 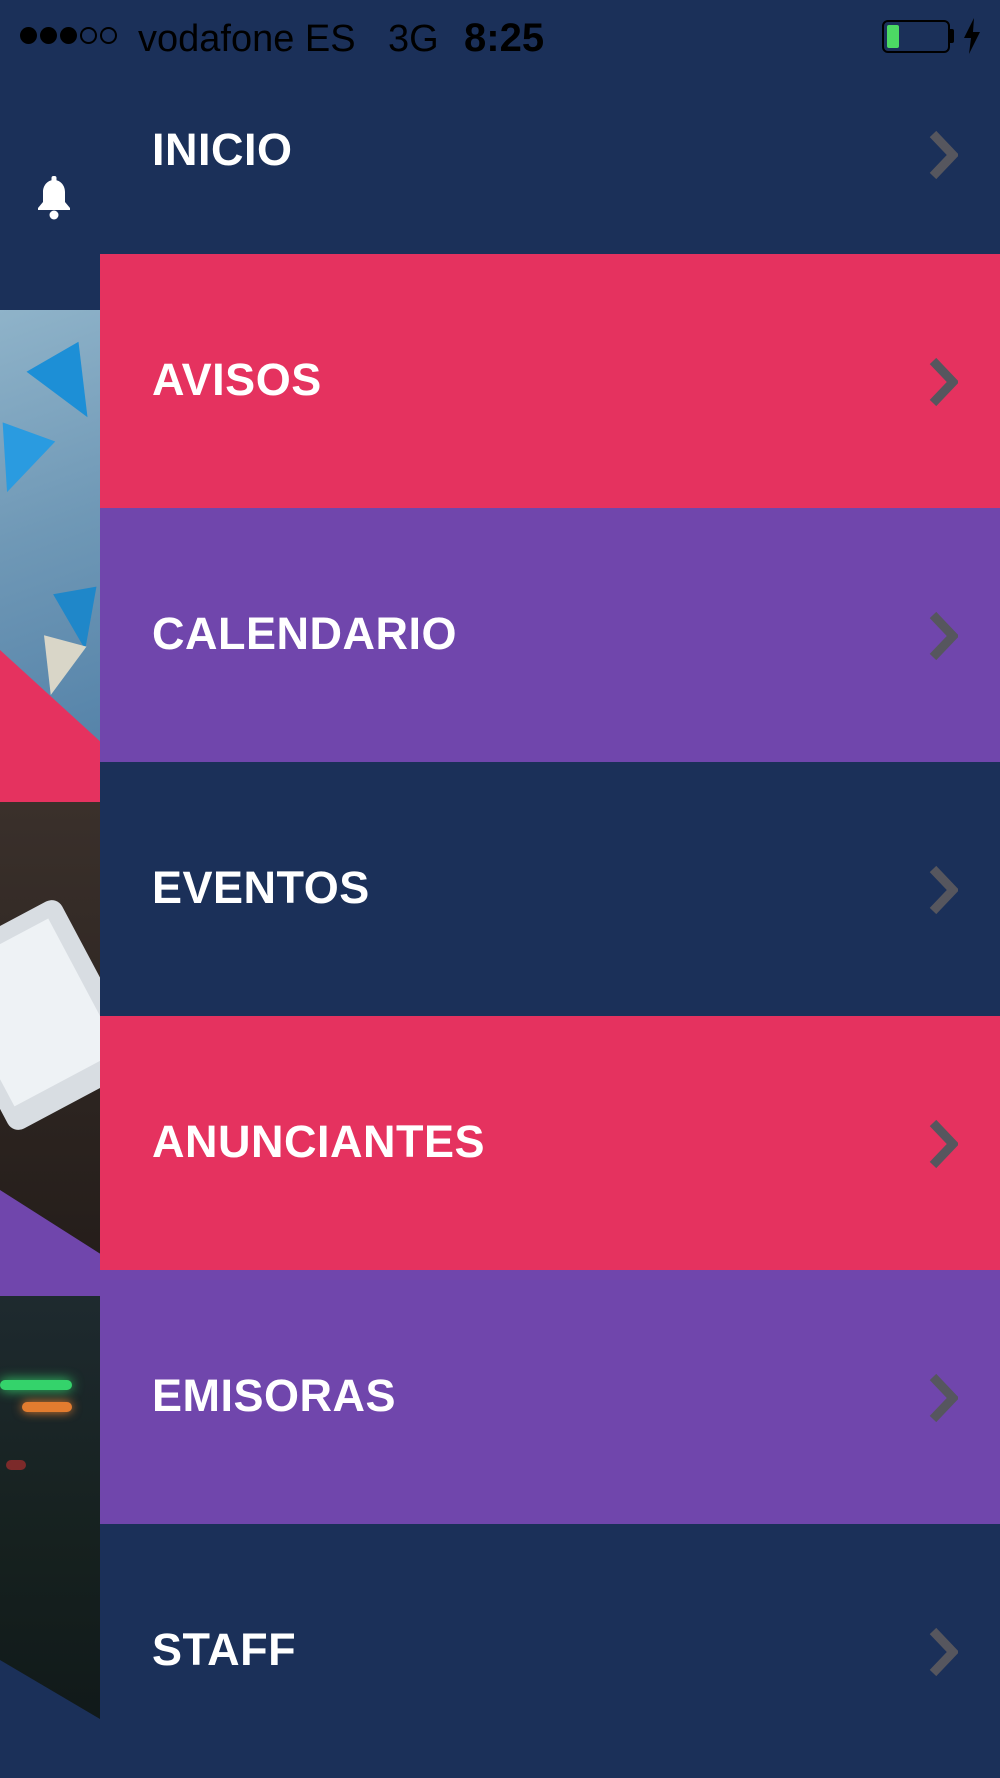 What do you see at coordinates (224, 1649) in the screenshot?
I see `menu-item-label: STAFF` at bounding box center [224, 1649].